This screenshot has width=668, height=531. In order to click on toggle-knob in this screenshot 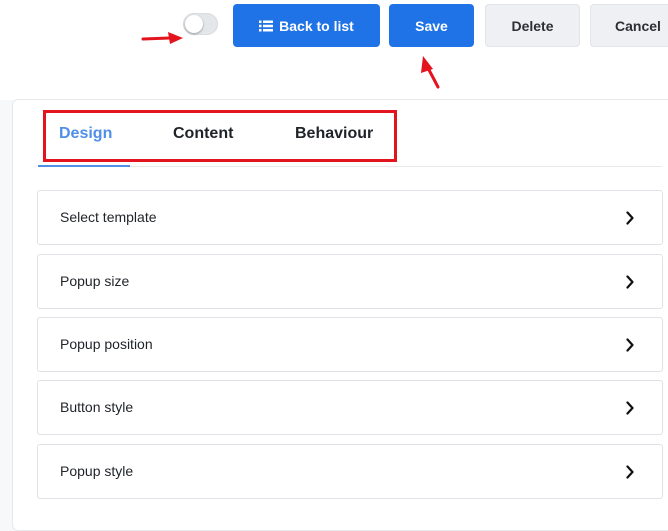, I will do `click(194, 24)`.